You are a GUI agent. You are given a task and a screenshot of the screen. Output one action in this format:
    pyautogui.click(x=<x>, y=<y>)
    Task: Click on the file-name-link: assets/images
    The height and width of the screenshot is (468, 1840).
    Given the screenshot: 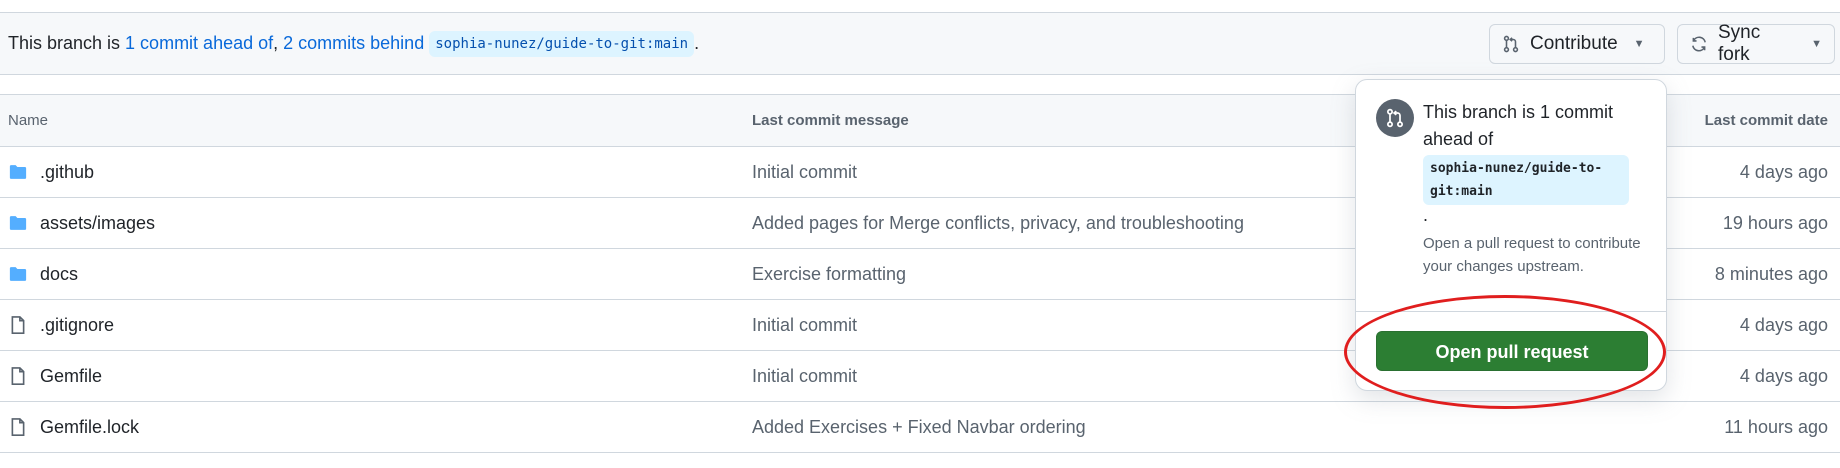 What is the action you would take?
    pyautogui.click(x=97, y=223)
    